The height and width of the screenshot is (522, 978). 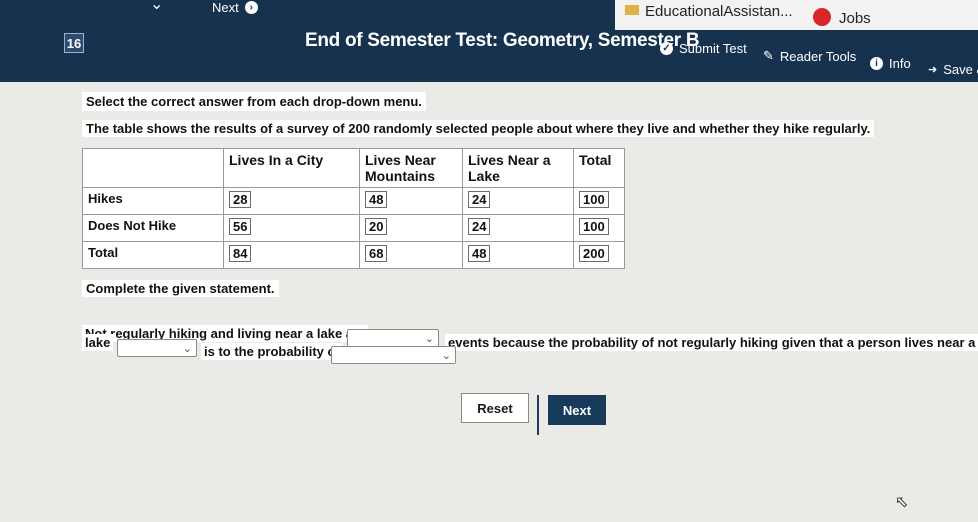 I want to click on info-icon: i, so click(x=876, y=63).